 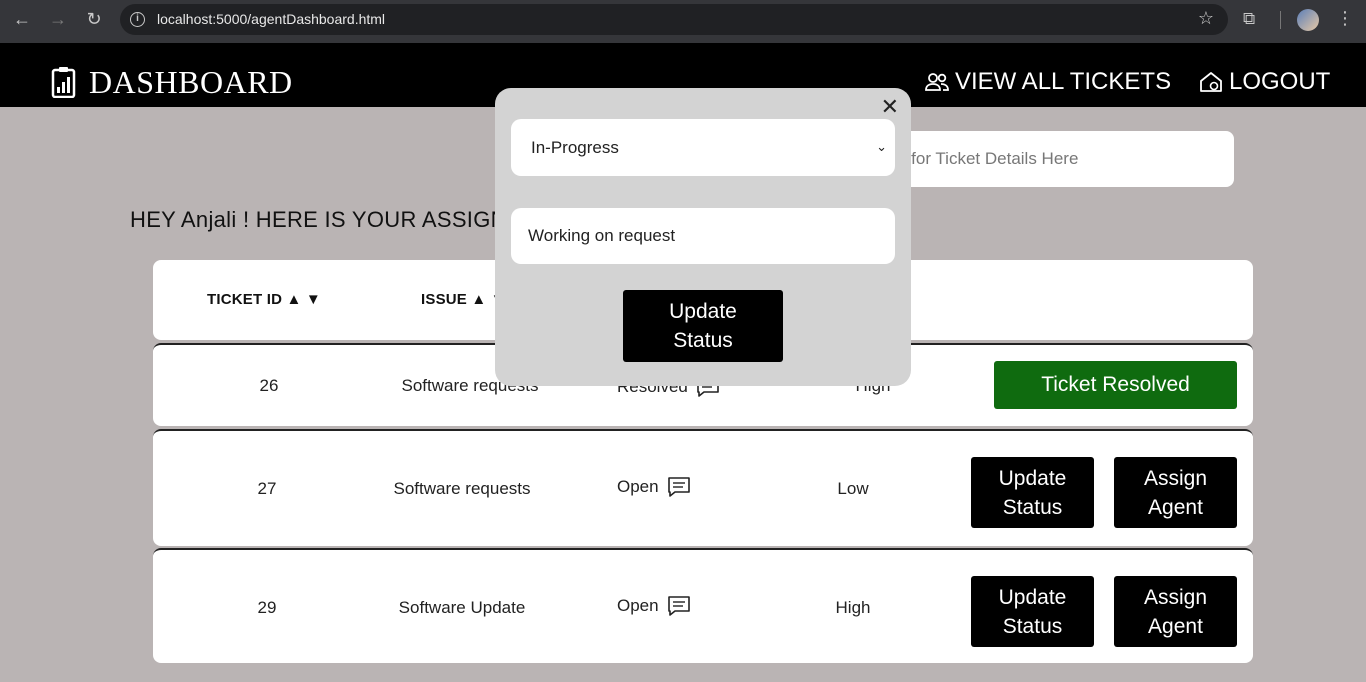 I want to click on comment-input-value: Working on request, so click(x=602, y=235).